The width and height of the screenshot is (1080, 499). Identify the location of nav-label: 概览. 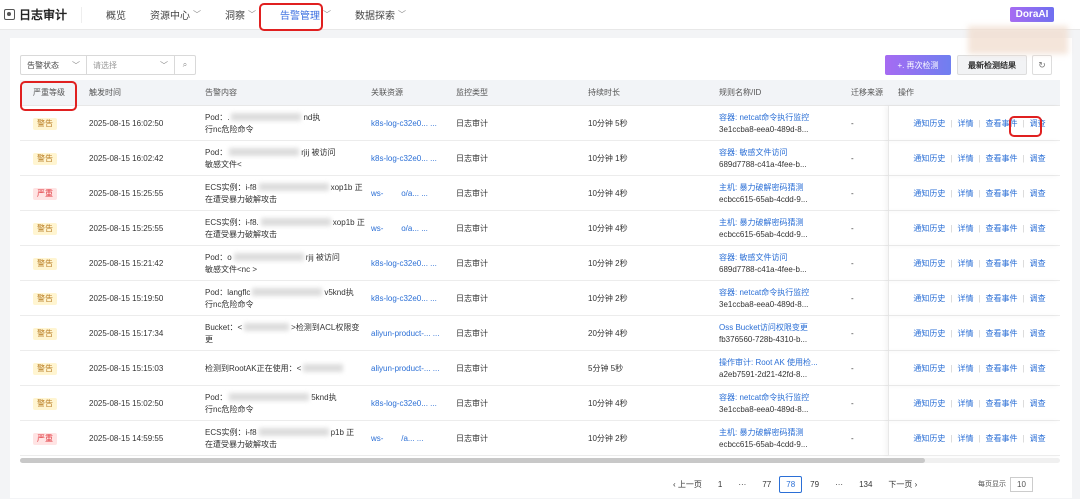
(116, 16).